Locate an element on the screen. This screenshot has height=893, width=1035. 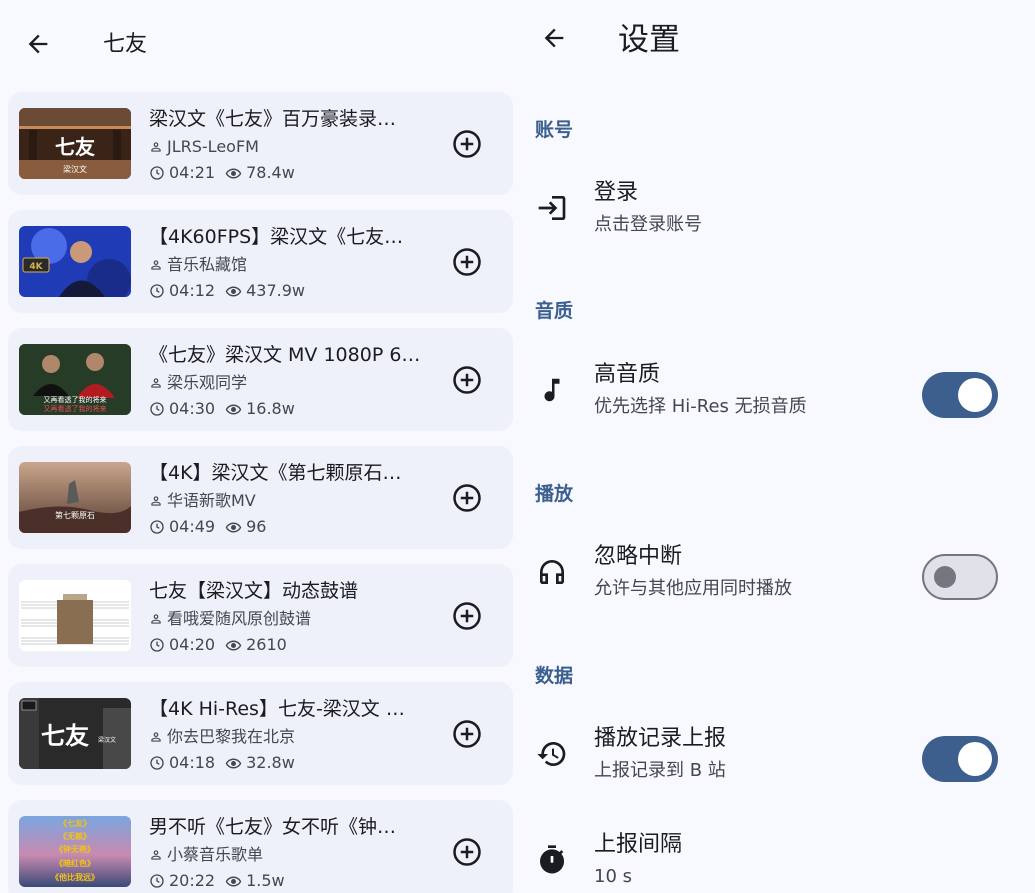
author-name: 华语新歌MV is located at coordinates (211, 500).